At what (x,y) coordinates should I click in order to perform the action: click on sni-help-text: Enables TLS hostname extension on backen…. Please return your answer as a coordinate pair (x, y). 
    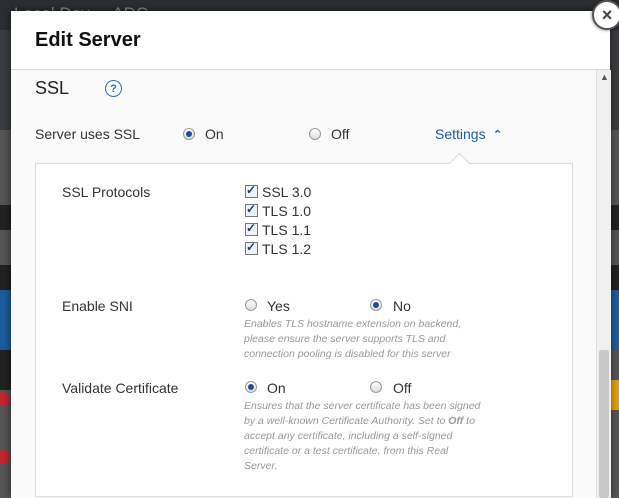
    Looking at the image, I should click on (353, 339).